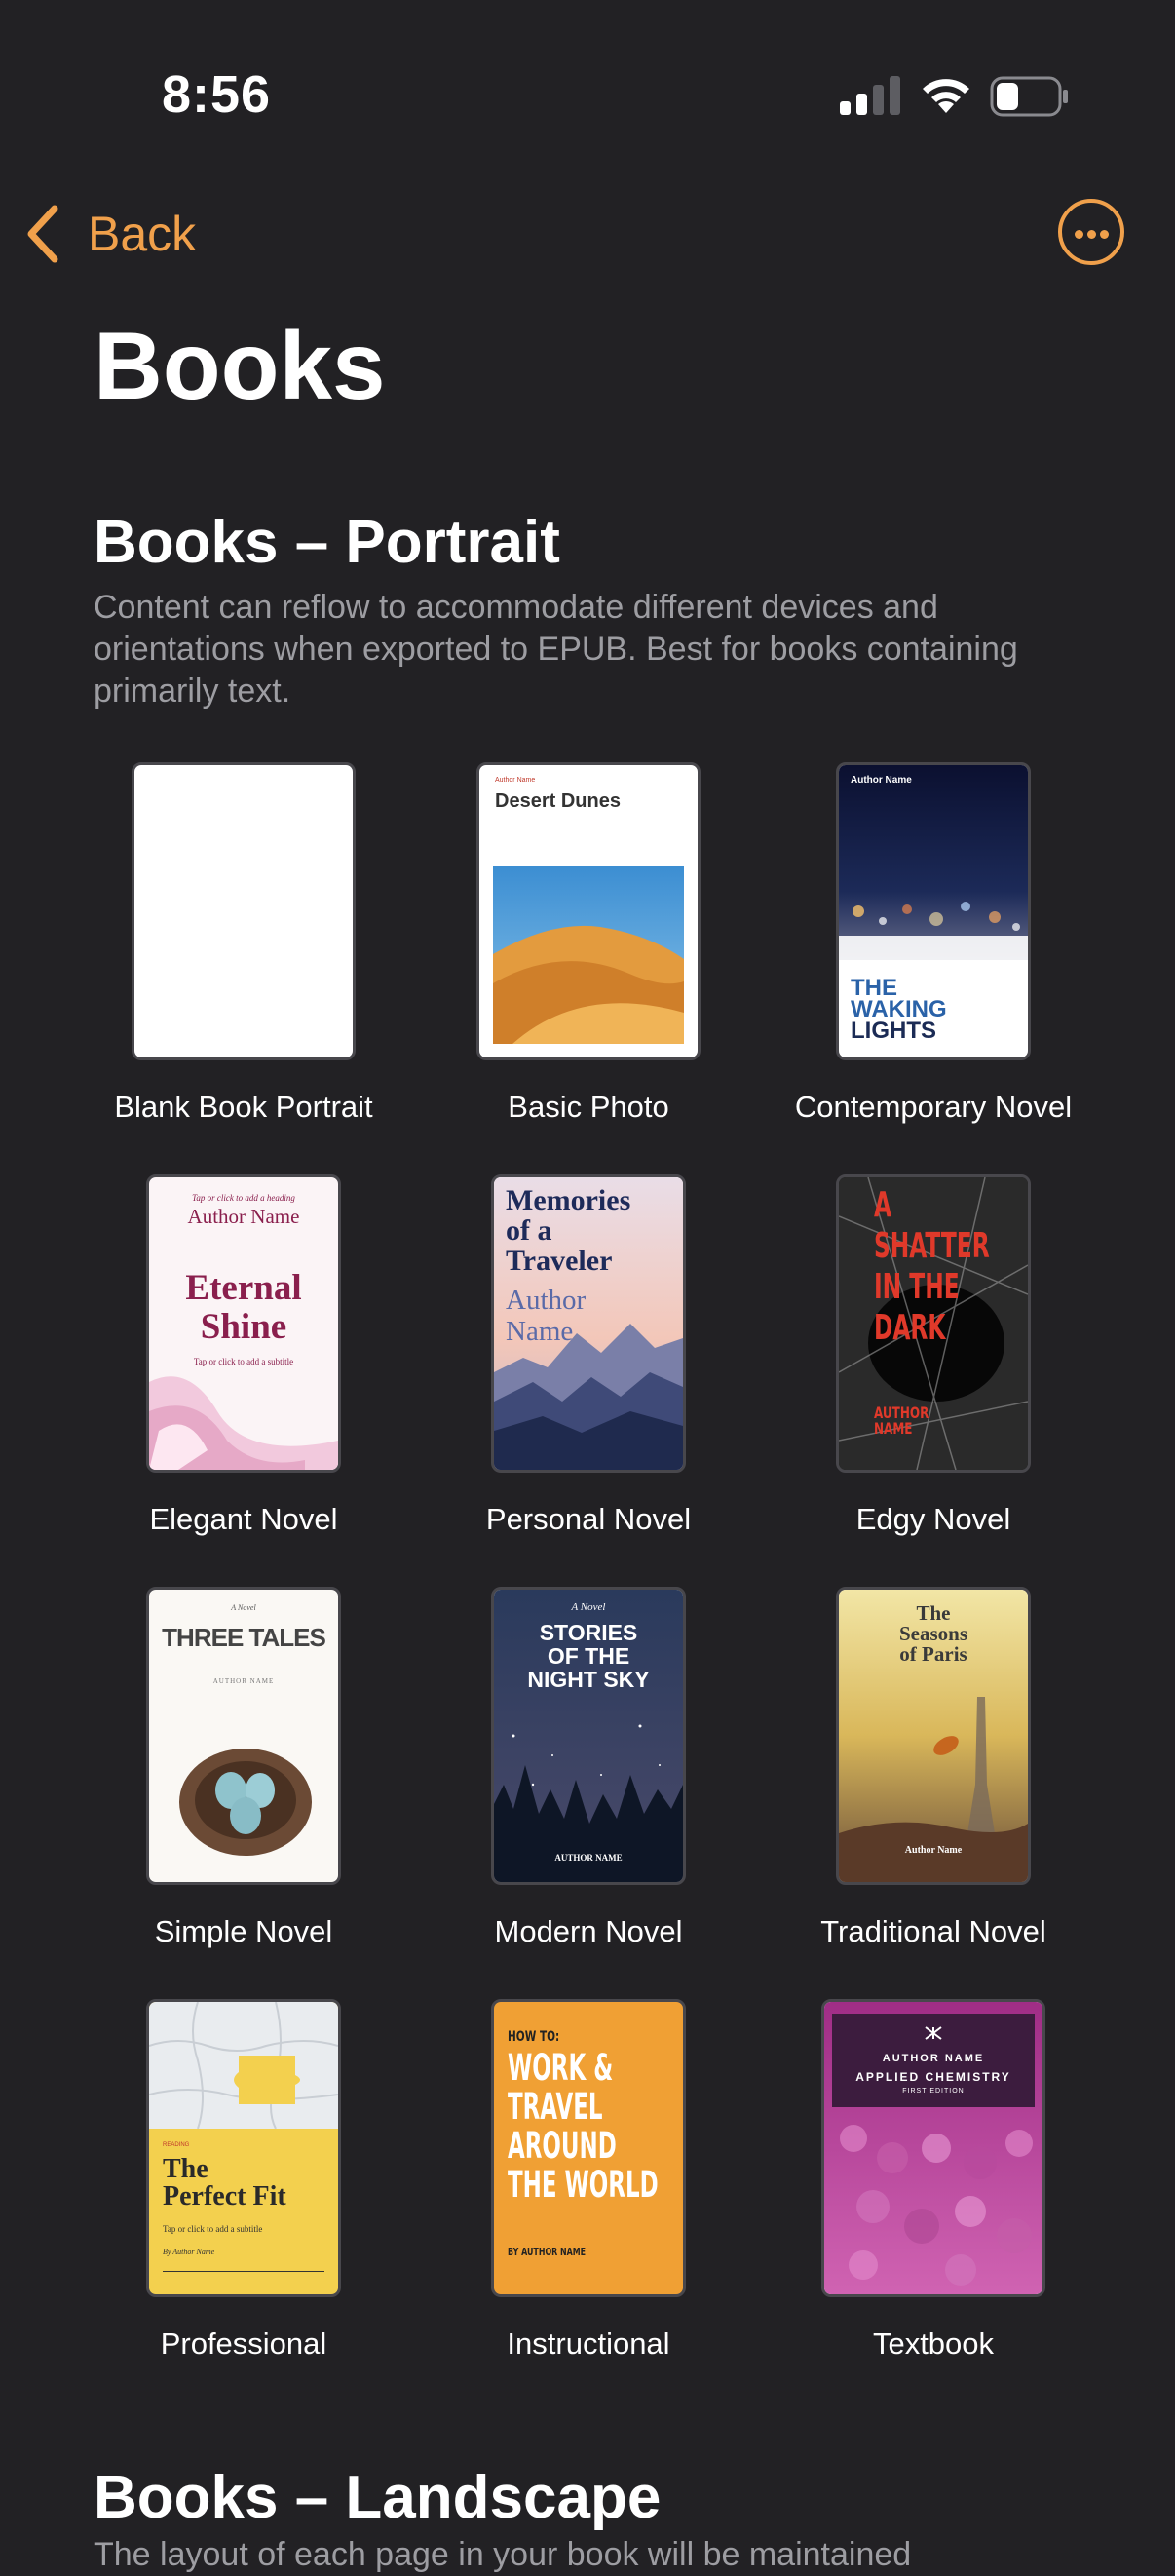 The height and width of the screenshot is (2576, 1175). Describe the element at coordinates (142, 234) in the screenshot. I see `back-label: Back` at that location.